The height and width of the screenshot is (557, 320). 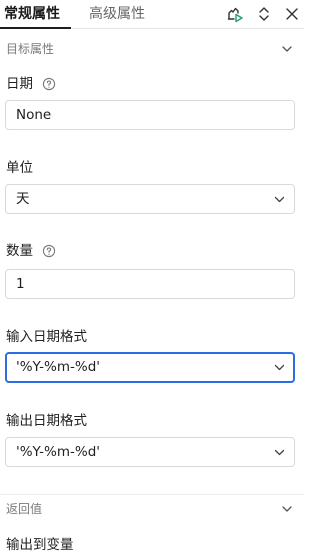 I want to click on unit-label: 单位, so click(x=19, y=168).